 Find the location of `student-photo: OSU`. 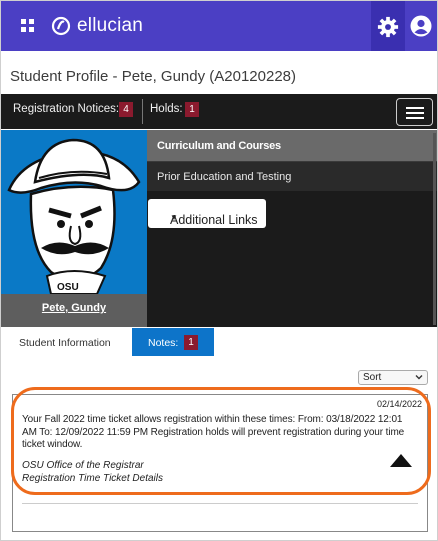

student-photo: OSU is located at coordinates (74, 212).